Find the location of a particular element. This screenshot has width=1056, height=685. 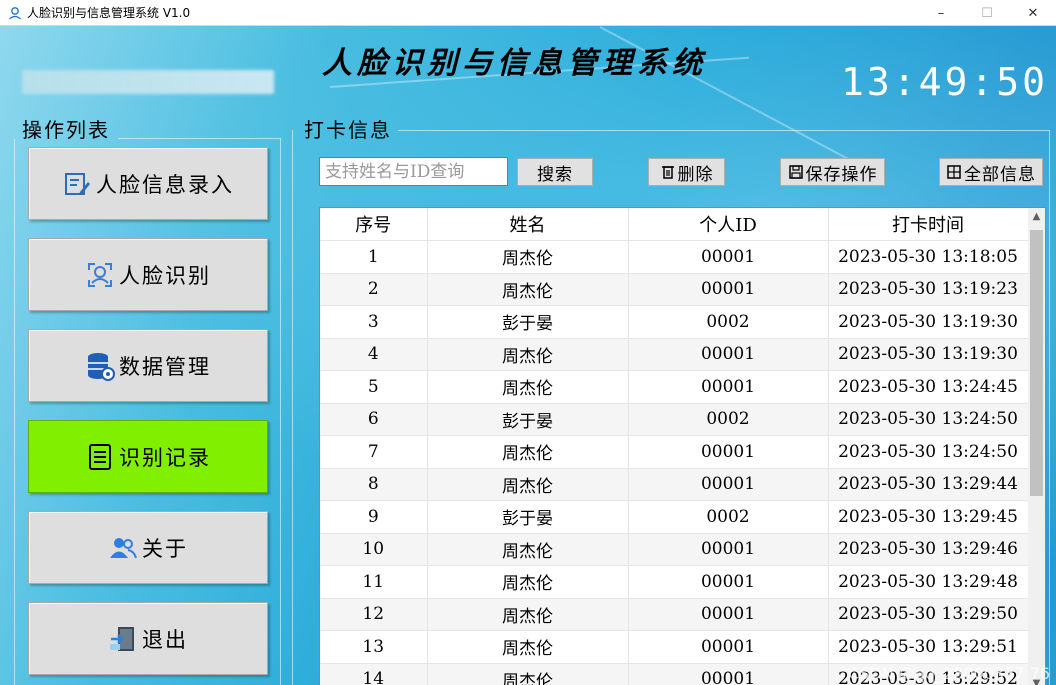

table-cell: 2023-05-30 13:29:46 is located at coordinates (928, 549).